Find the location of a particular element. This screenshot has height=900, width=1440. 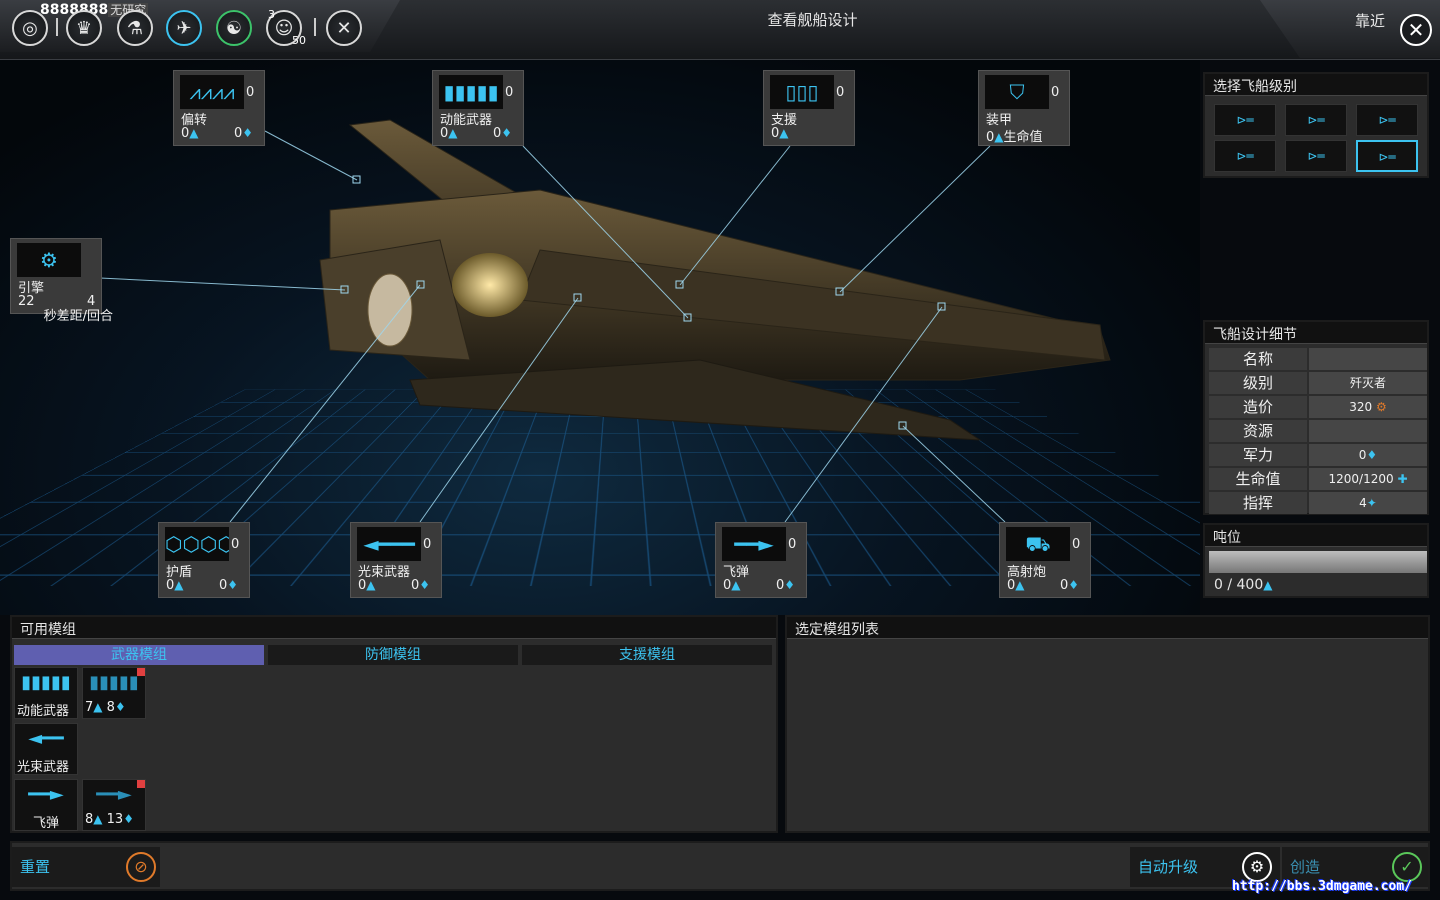

command-icon: ✦ is located at coordinates (1371, 503).